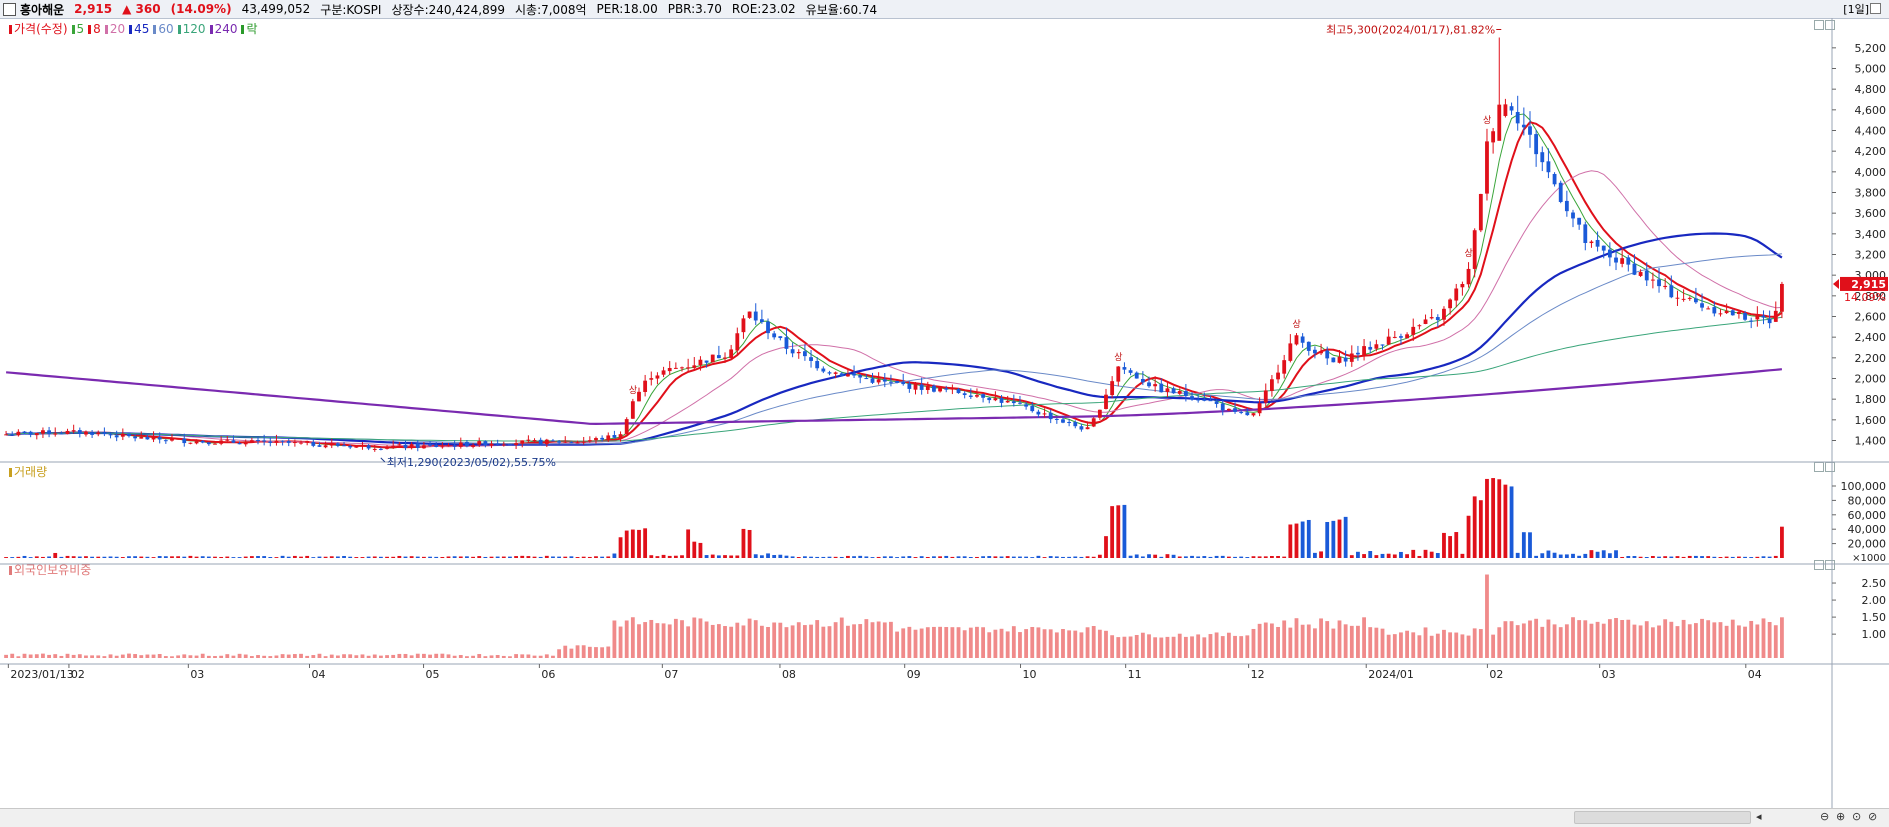  I want to click on x-tick-label: 08, so click(789, 674).